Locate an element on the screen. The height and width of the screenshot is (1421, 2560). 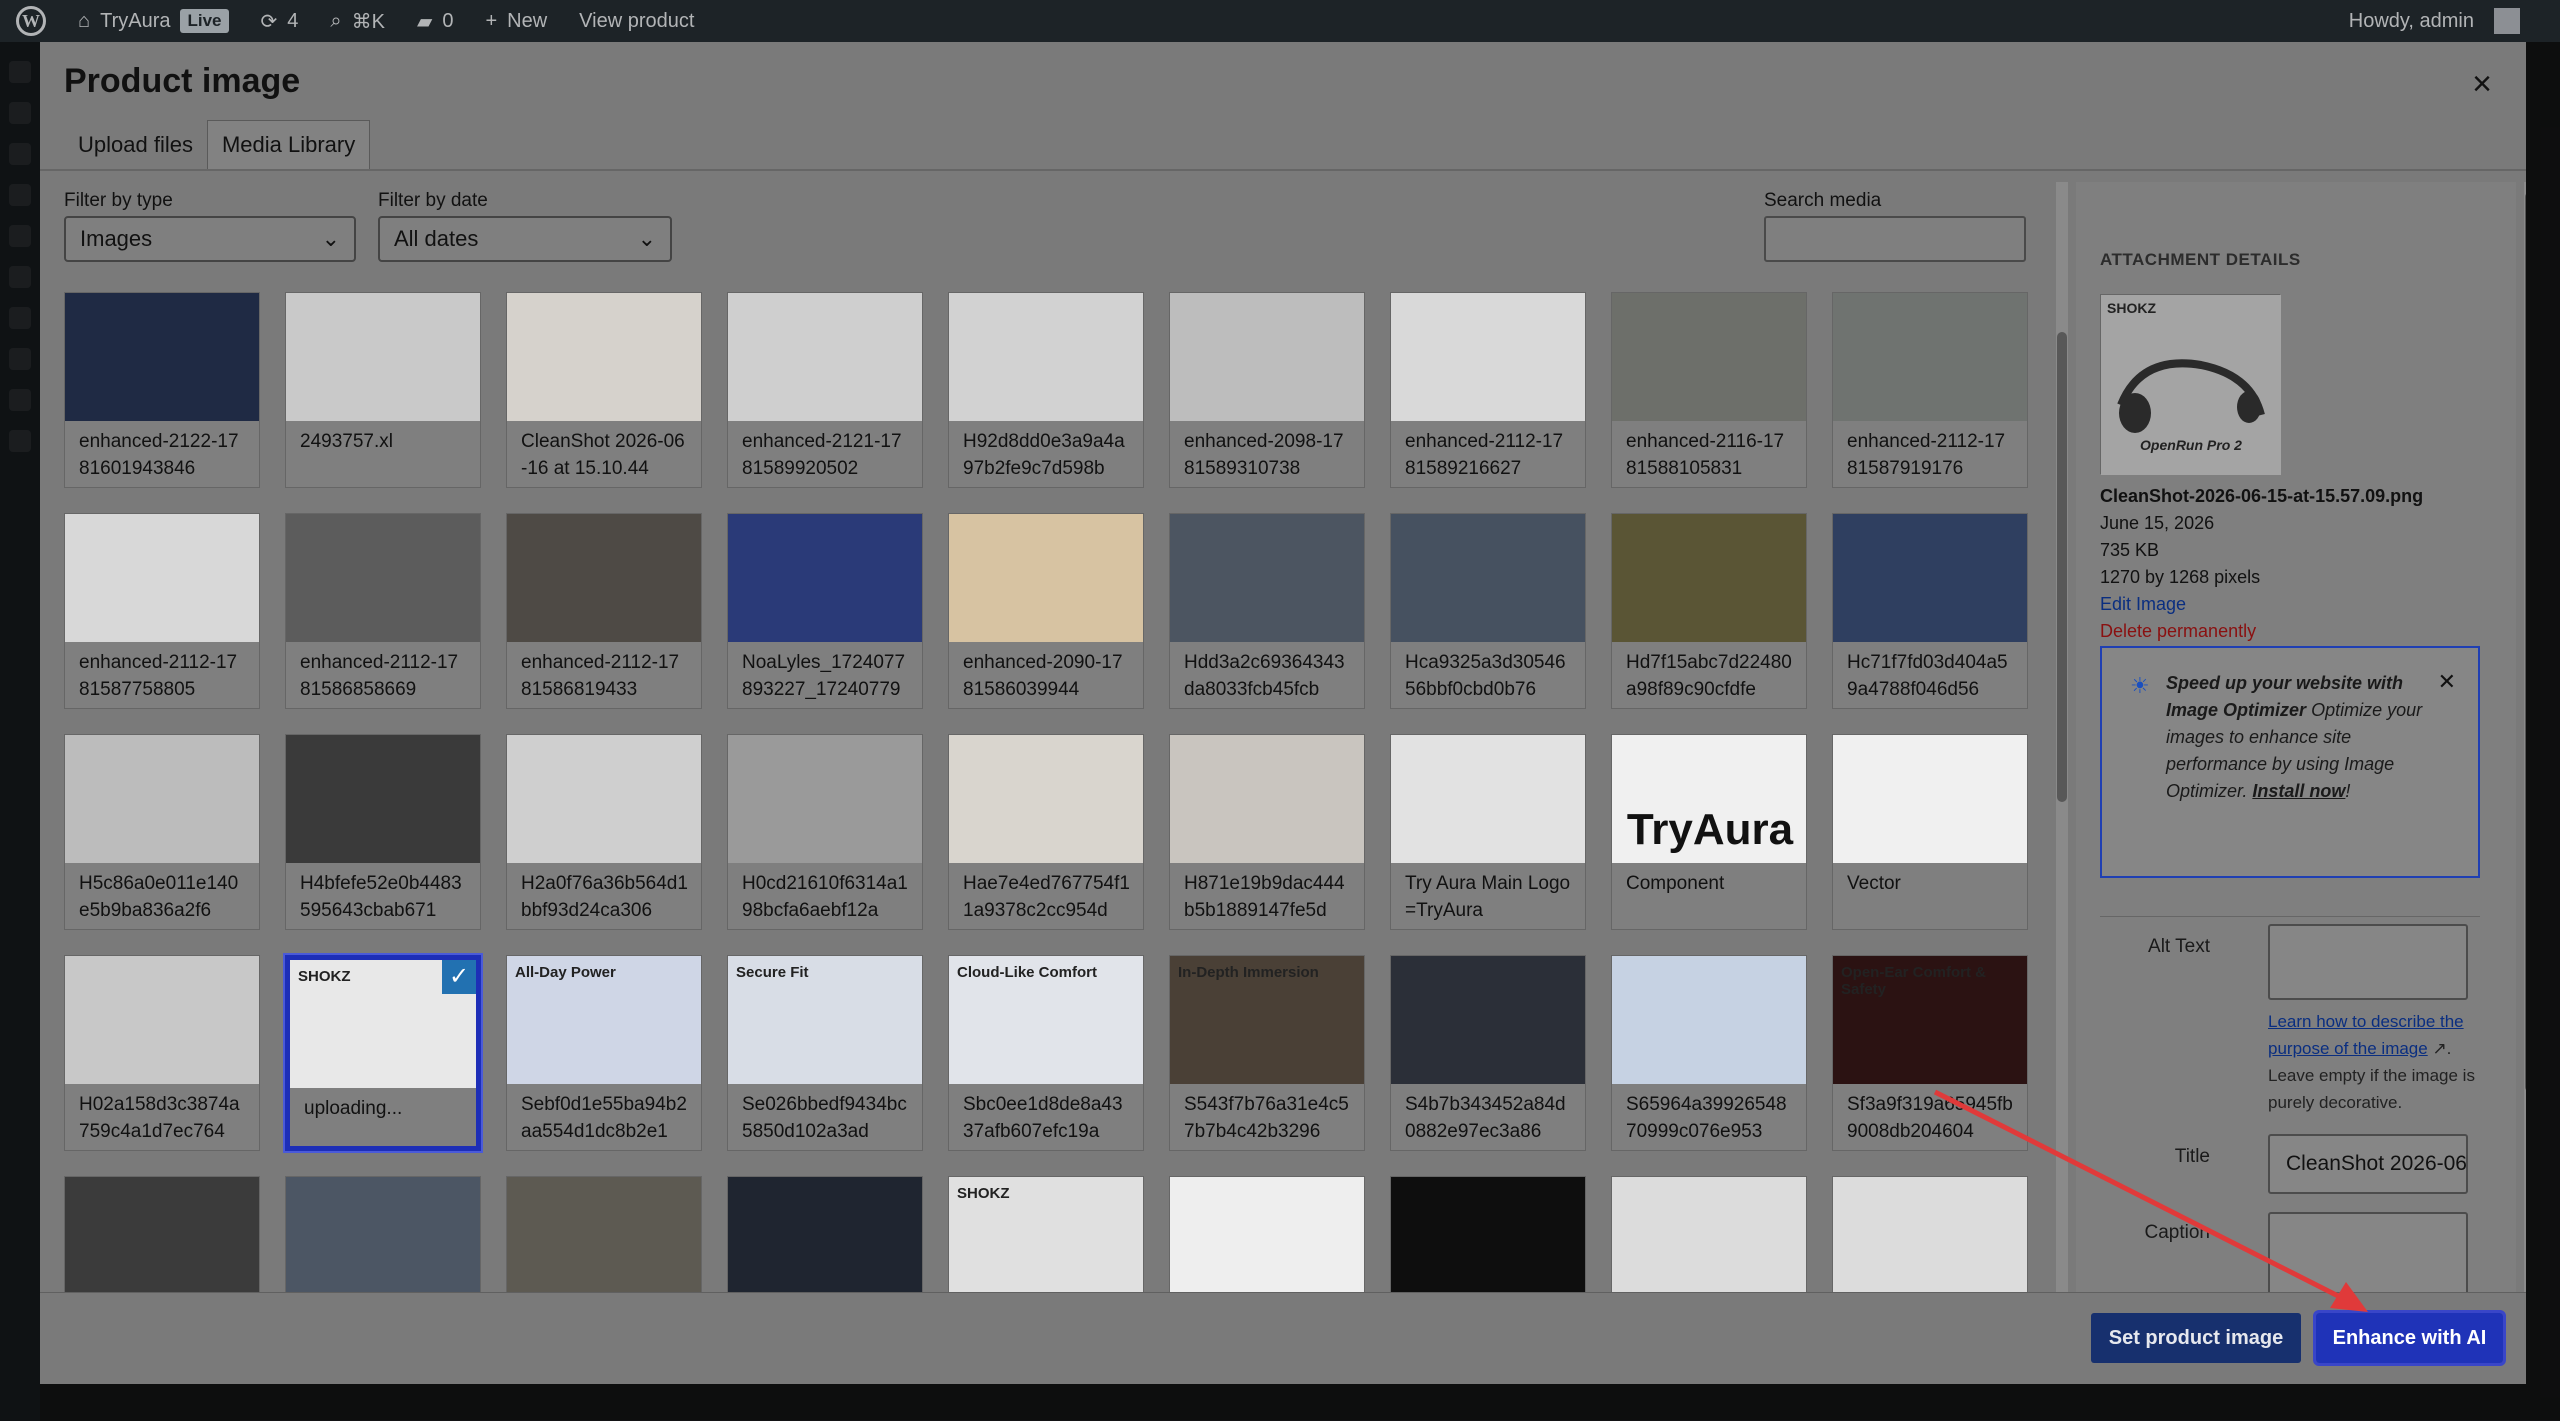
set-product-image-button: Set product image is located at coordinates (2196, 1338).